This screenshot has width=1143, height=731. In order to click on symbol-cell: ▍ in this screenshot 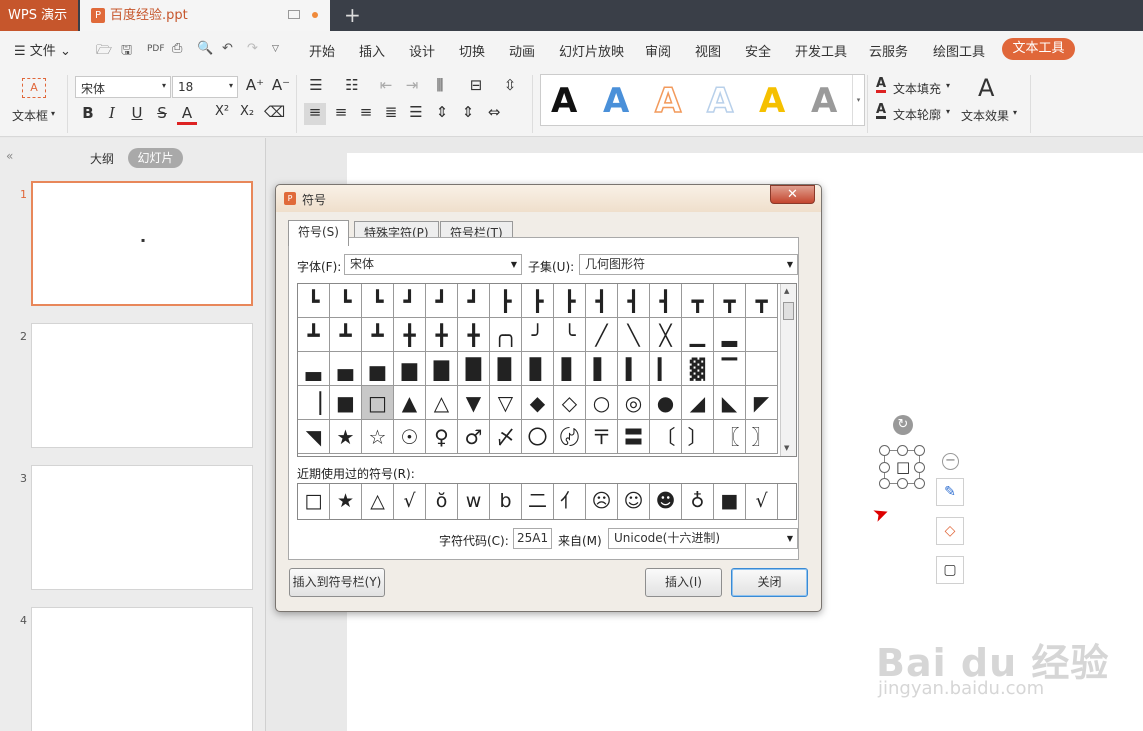, I will do `click(634, 369)`.